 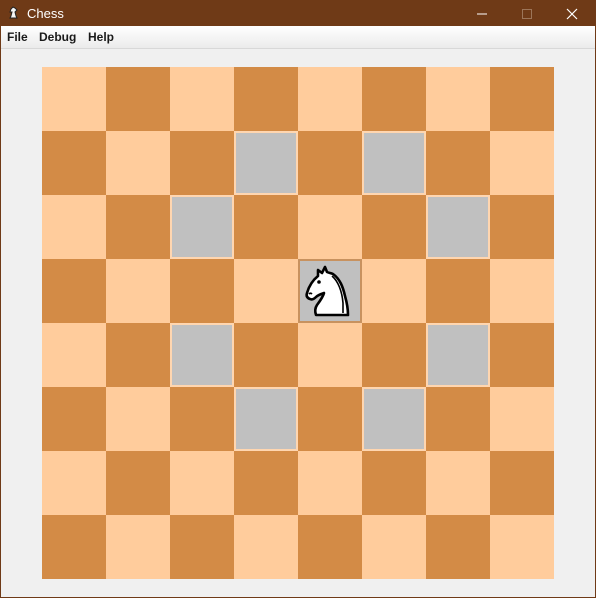 What do you see at coordinates (57, 37) in the screenshot?
I see `menu-debug: Debug` at bounding box center [57, 37].